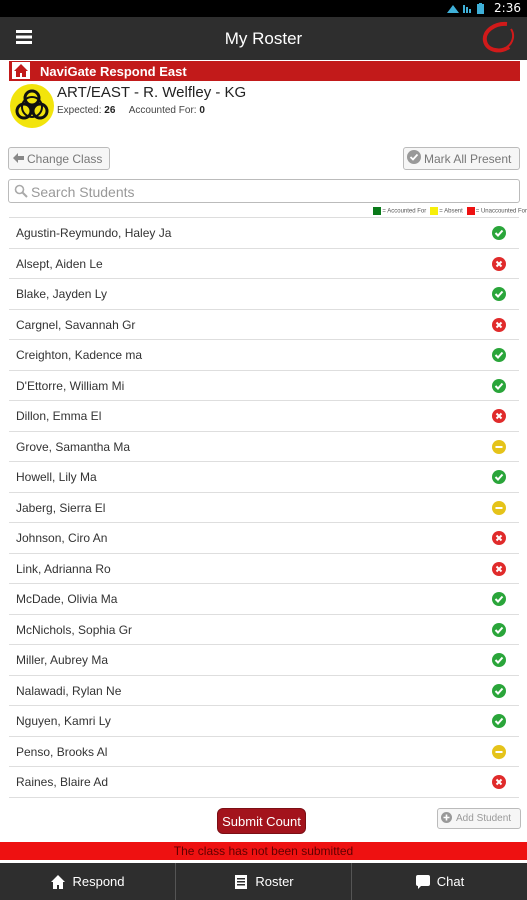 The height and width of the screenshot is (900, 527). What do you see at coordinates (263, 851) in the screenshot?
I see `submission-notice: The class has not been submitted` at bounding box center [263, 851].